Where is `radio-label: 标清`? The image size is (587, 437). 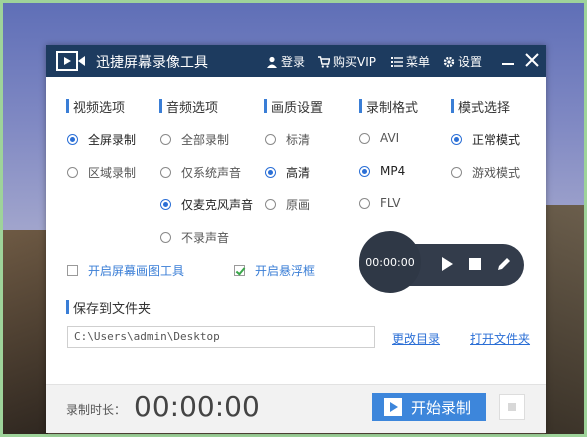
radio-label: 标清 is located at coordinates (298, 140).